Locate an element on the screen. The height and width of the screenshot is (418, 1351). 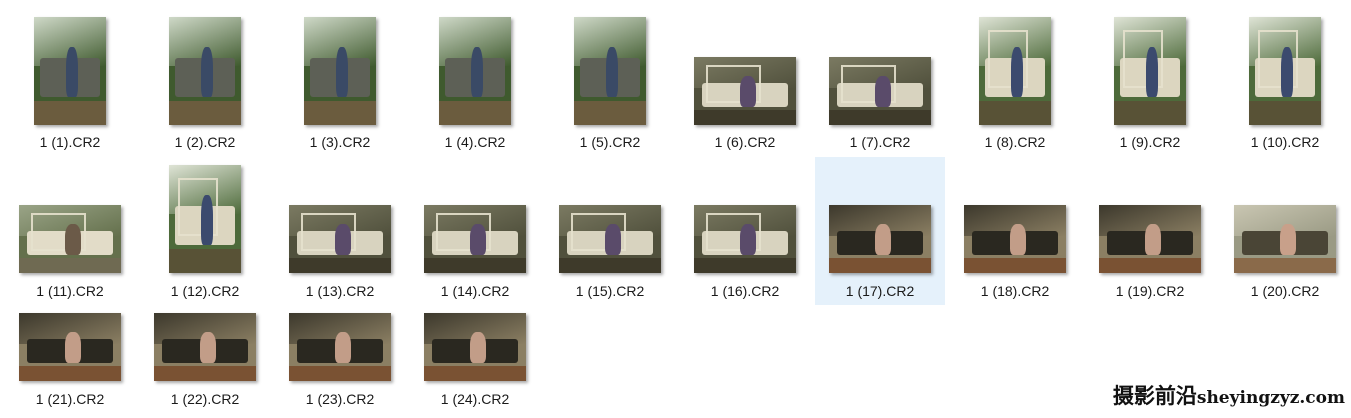
file-item: 1 (17).CR2 is located at coordinates (880, 231).